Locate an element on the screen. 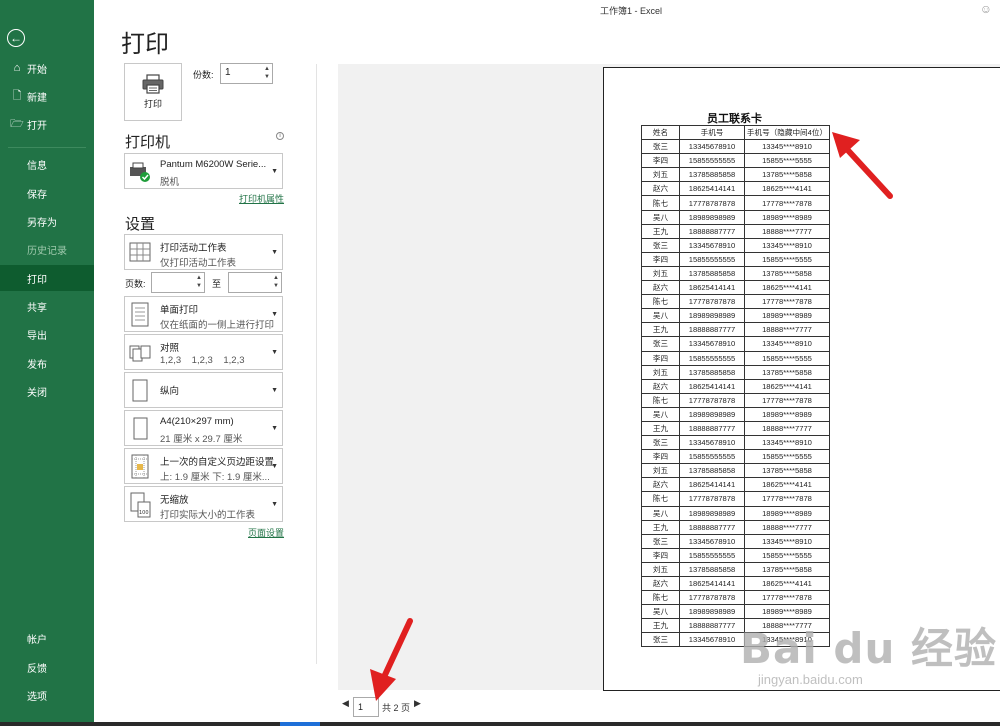 This screenshot has width=1000, height=726. printer-properties-link: 打印机属性 is located at coordinates (261, 198).